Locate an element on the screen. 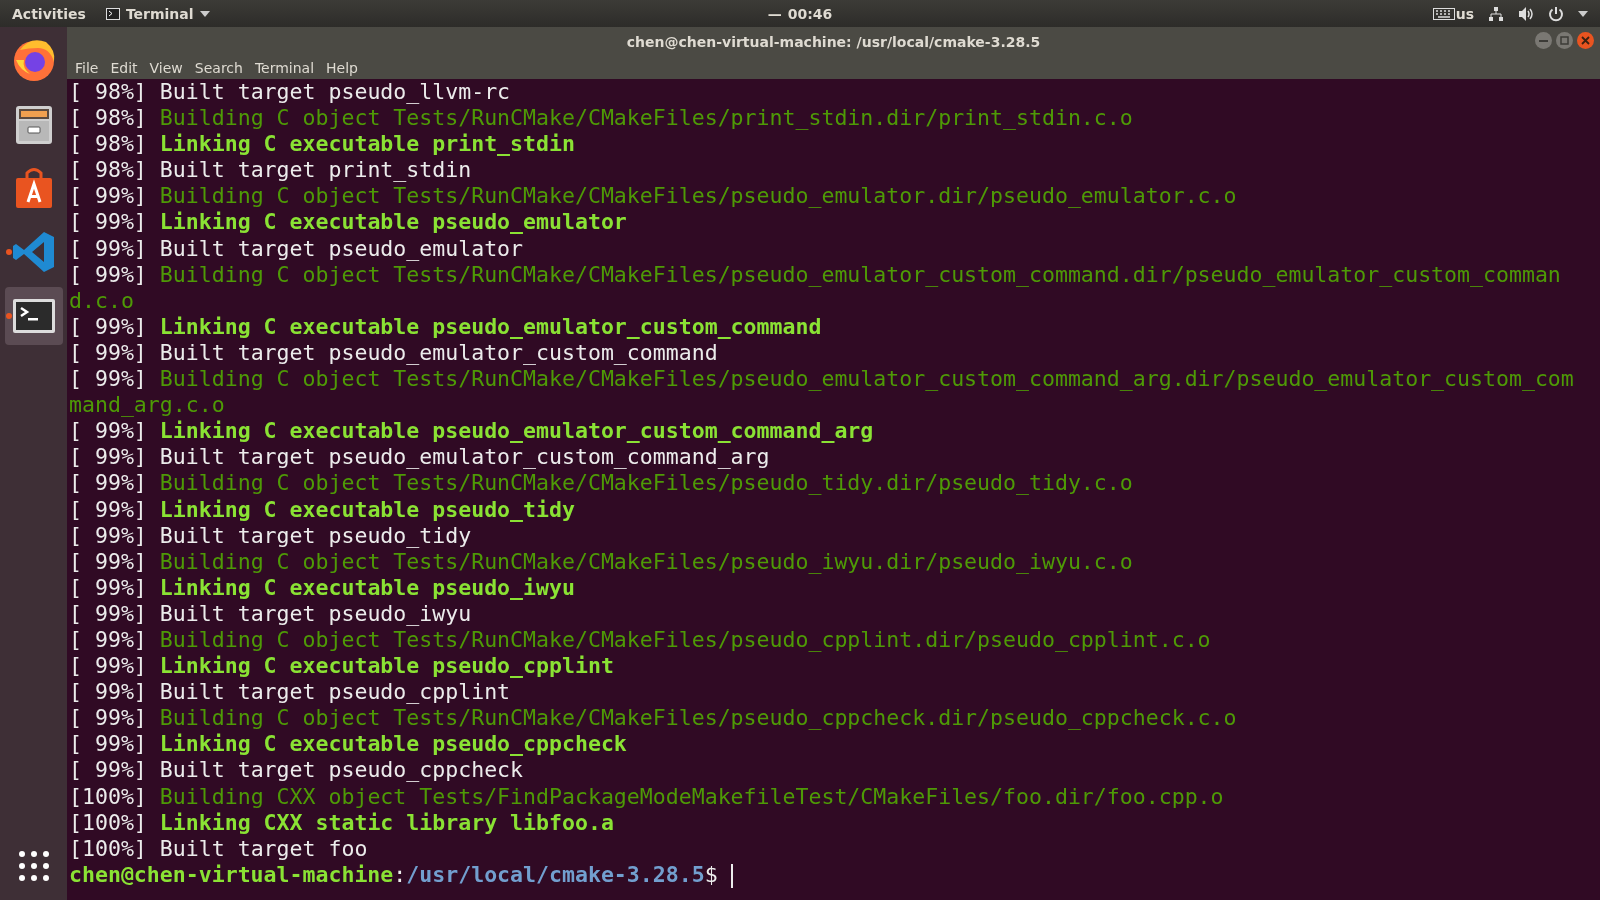 This screenshot has height=900, width=1600. network-icon is located at coordinates (1496, 13).